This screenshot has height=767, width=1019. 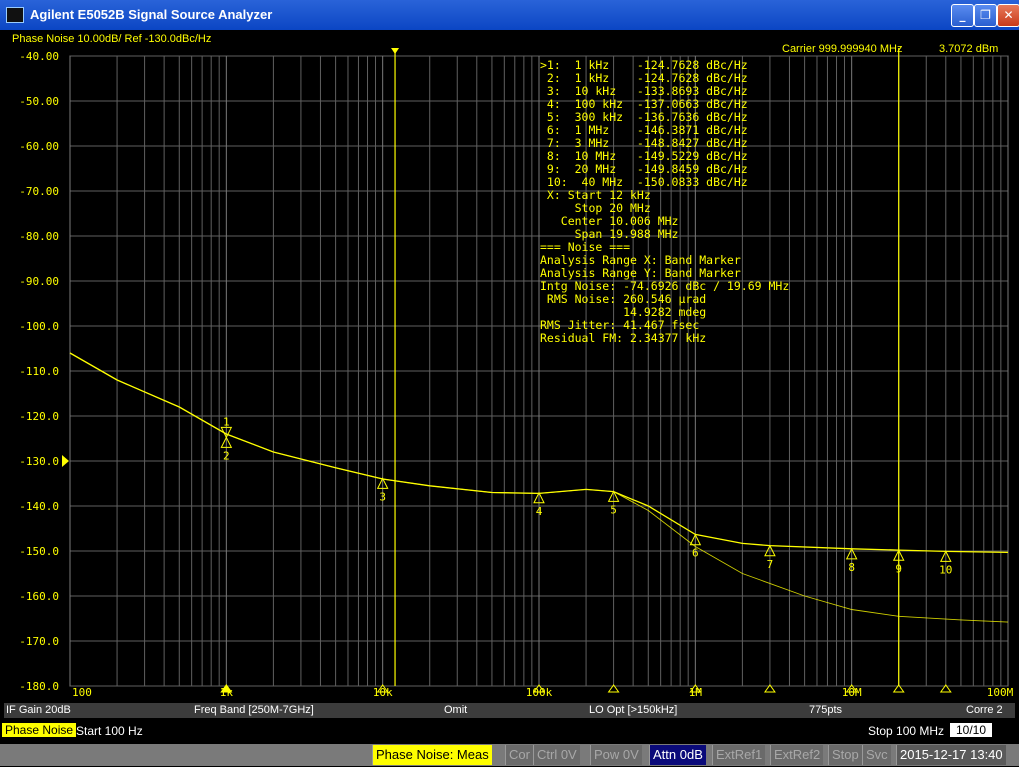 I want to click on omit-status: Omit, so click(x=455, y=710).